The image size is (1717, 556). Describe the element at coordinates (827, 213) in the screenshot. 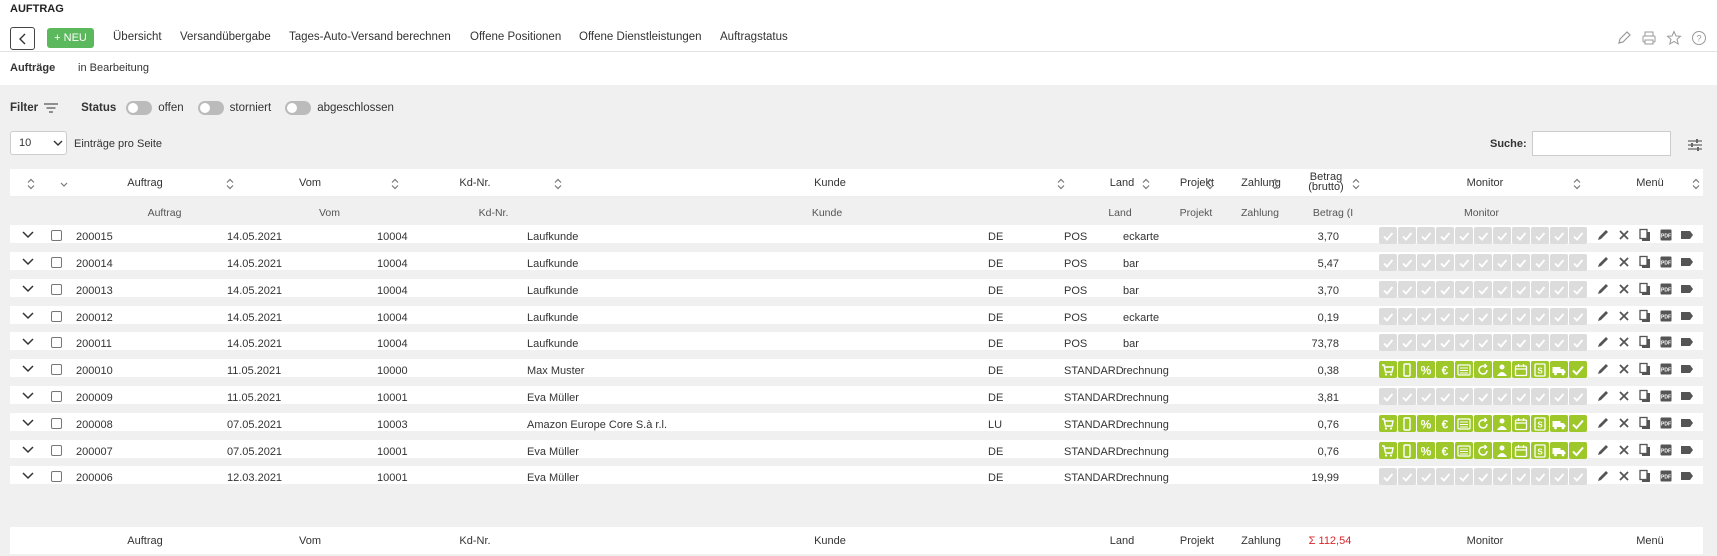

I see `filter-kunde: Kunde` at that location.